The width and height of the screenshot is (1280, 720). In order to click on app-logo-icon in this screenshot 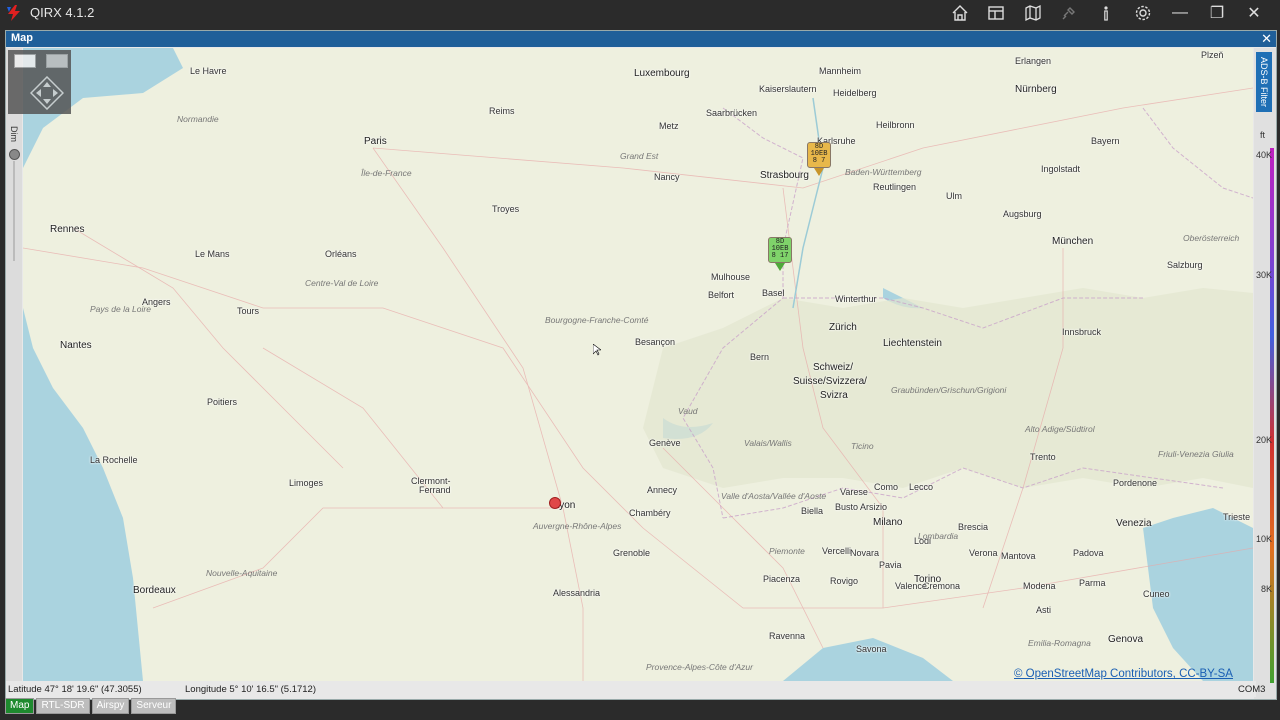, I will do `click(13, 13)`.